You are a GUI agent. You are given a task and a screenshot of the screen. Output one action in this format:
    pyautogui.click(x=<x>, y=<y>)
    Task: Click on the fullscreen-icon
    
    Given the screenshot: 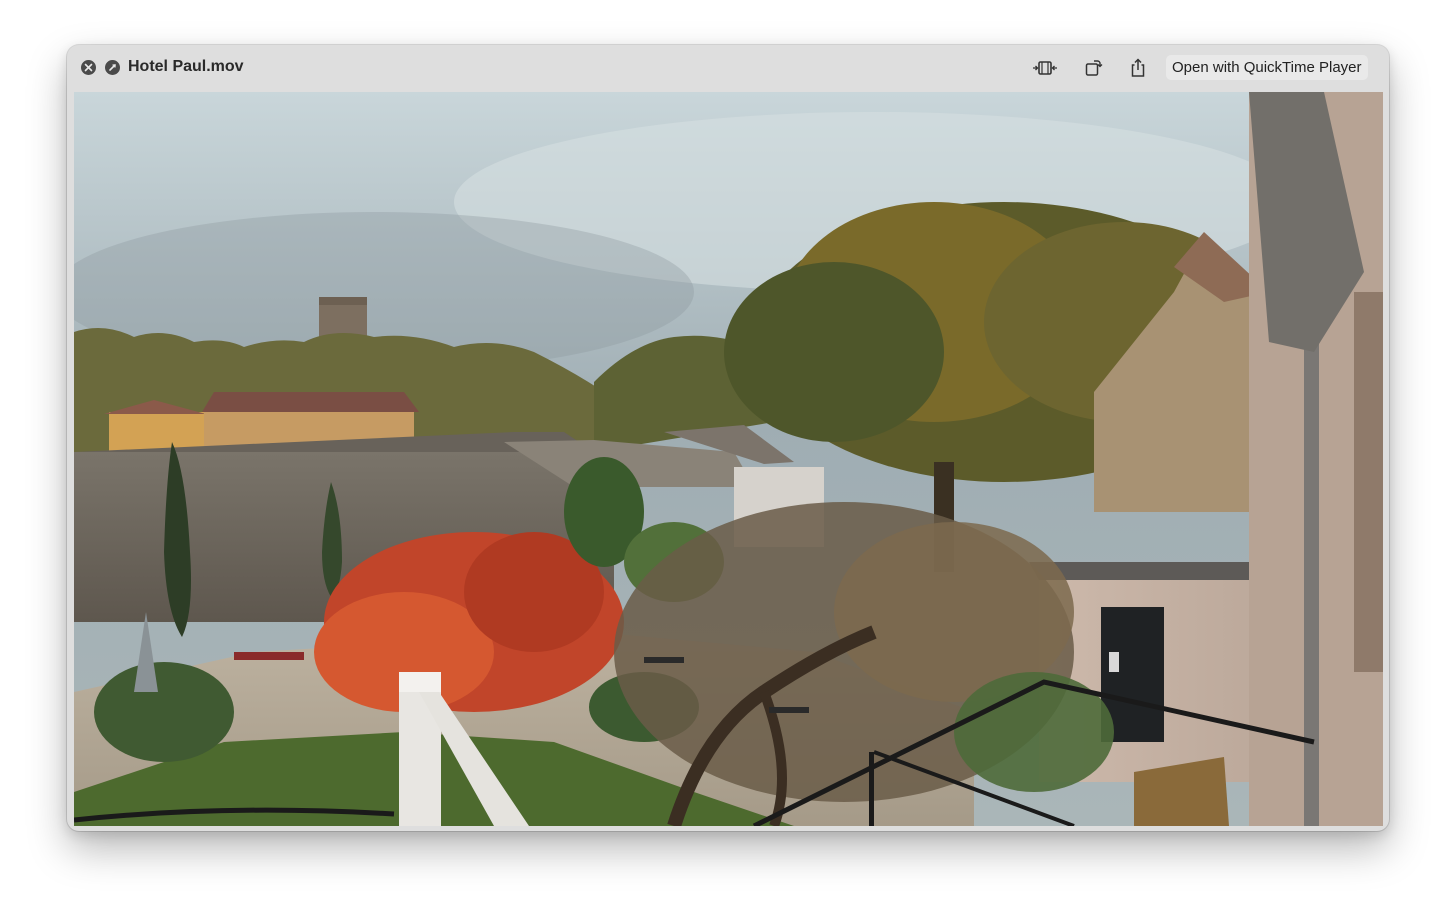 What is the action you would take?
    pyautogui.click(x=112, y=67)
    